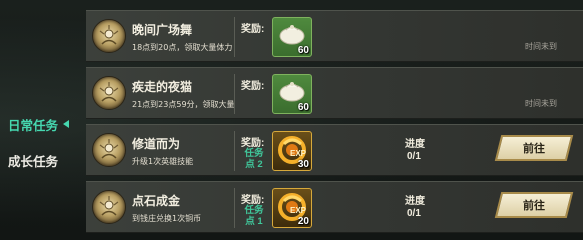  What do you see at coordinates (33, 161) in the screenshot?
I see `tab-growth-tasks-label: 成长任务` at bounding box center [33, 161].